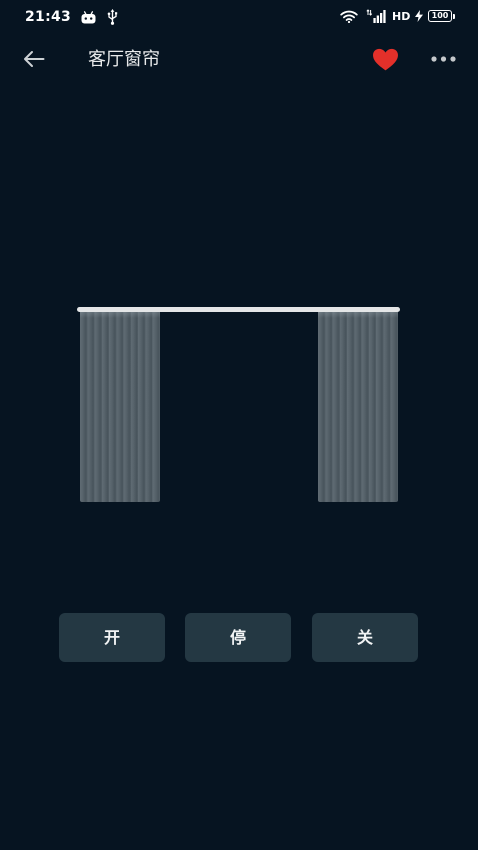  Describe the element at coordinates (239, 17) in the screenshot. I see `status-bar: 21:43 HD 100` at that location.